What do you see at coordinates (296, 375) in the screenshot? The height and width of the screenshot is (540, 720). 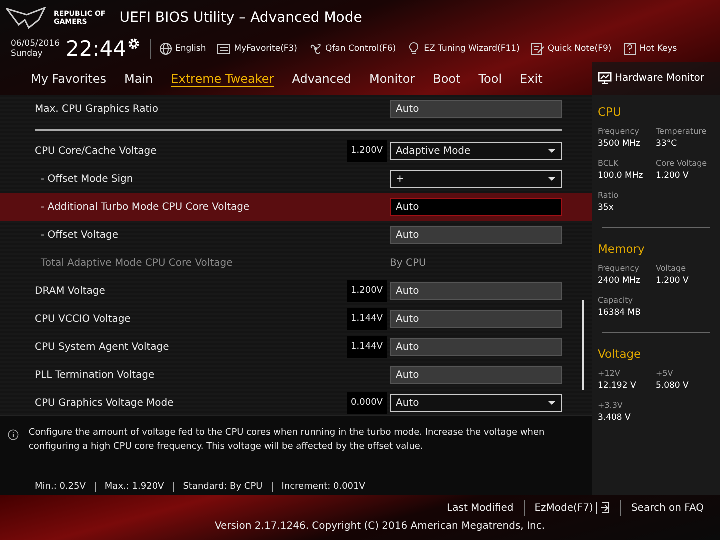 I see `setting-row: PLL Termination Voltage Auto` at bounding box center [296, 375].